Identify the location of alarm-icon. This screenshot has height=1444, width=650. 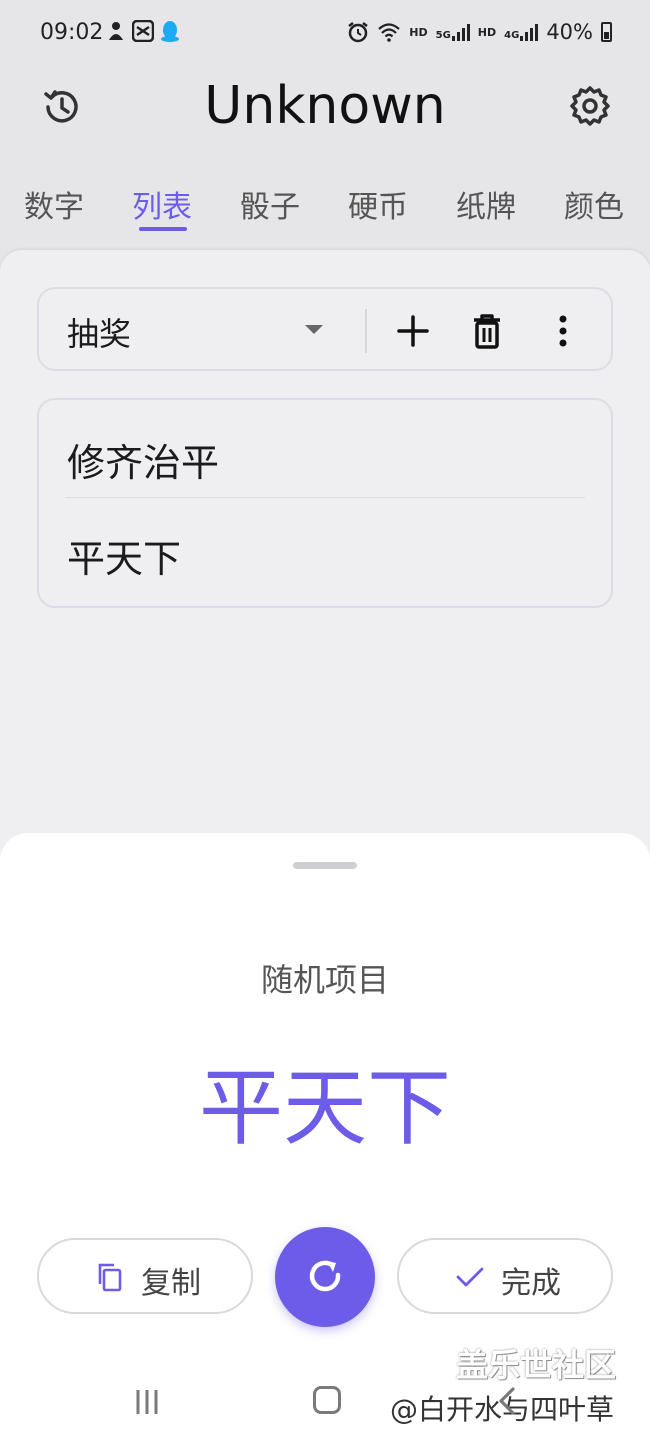
(358, 32).